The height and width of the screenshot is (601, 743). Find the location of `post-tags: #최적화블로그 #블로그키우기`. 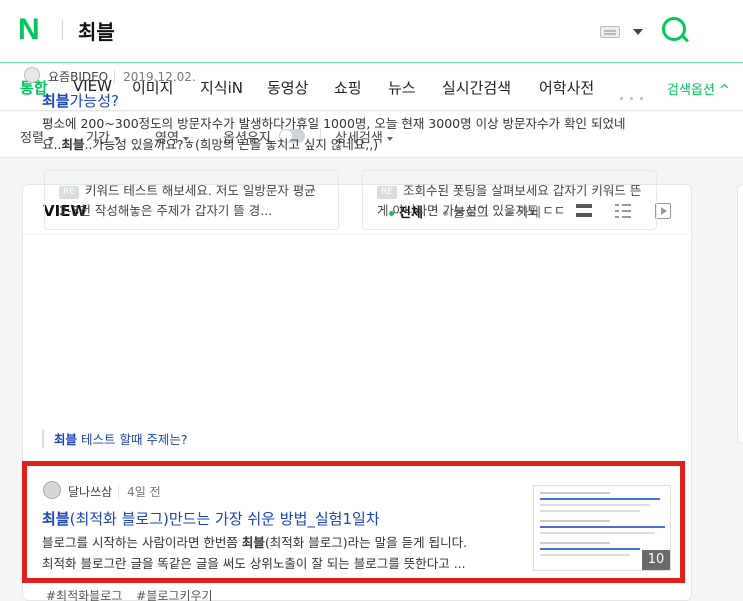

post-tags: #최적화블로그 #블로그키우기 is located at coordinates (136, 594).